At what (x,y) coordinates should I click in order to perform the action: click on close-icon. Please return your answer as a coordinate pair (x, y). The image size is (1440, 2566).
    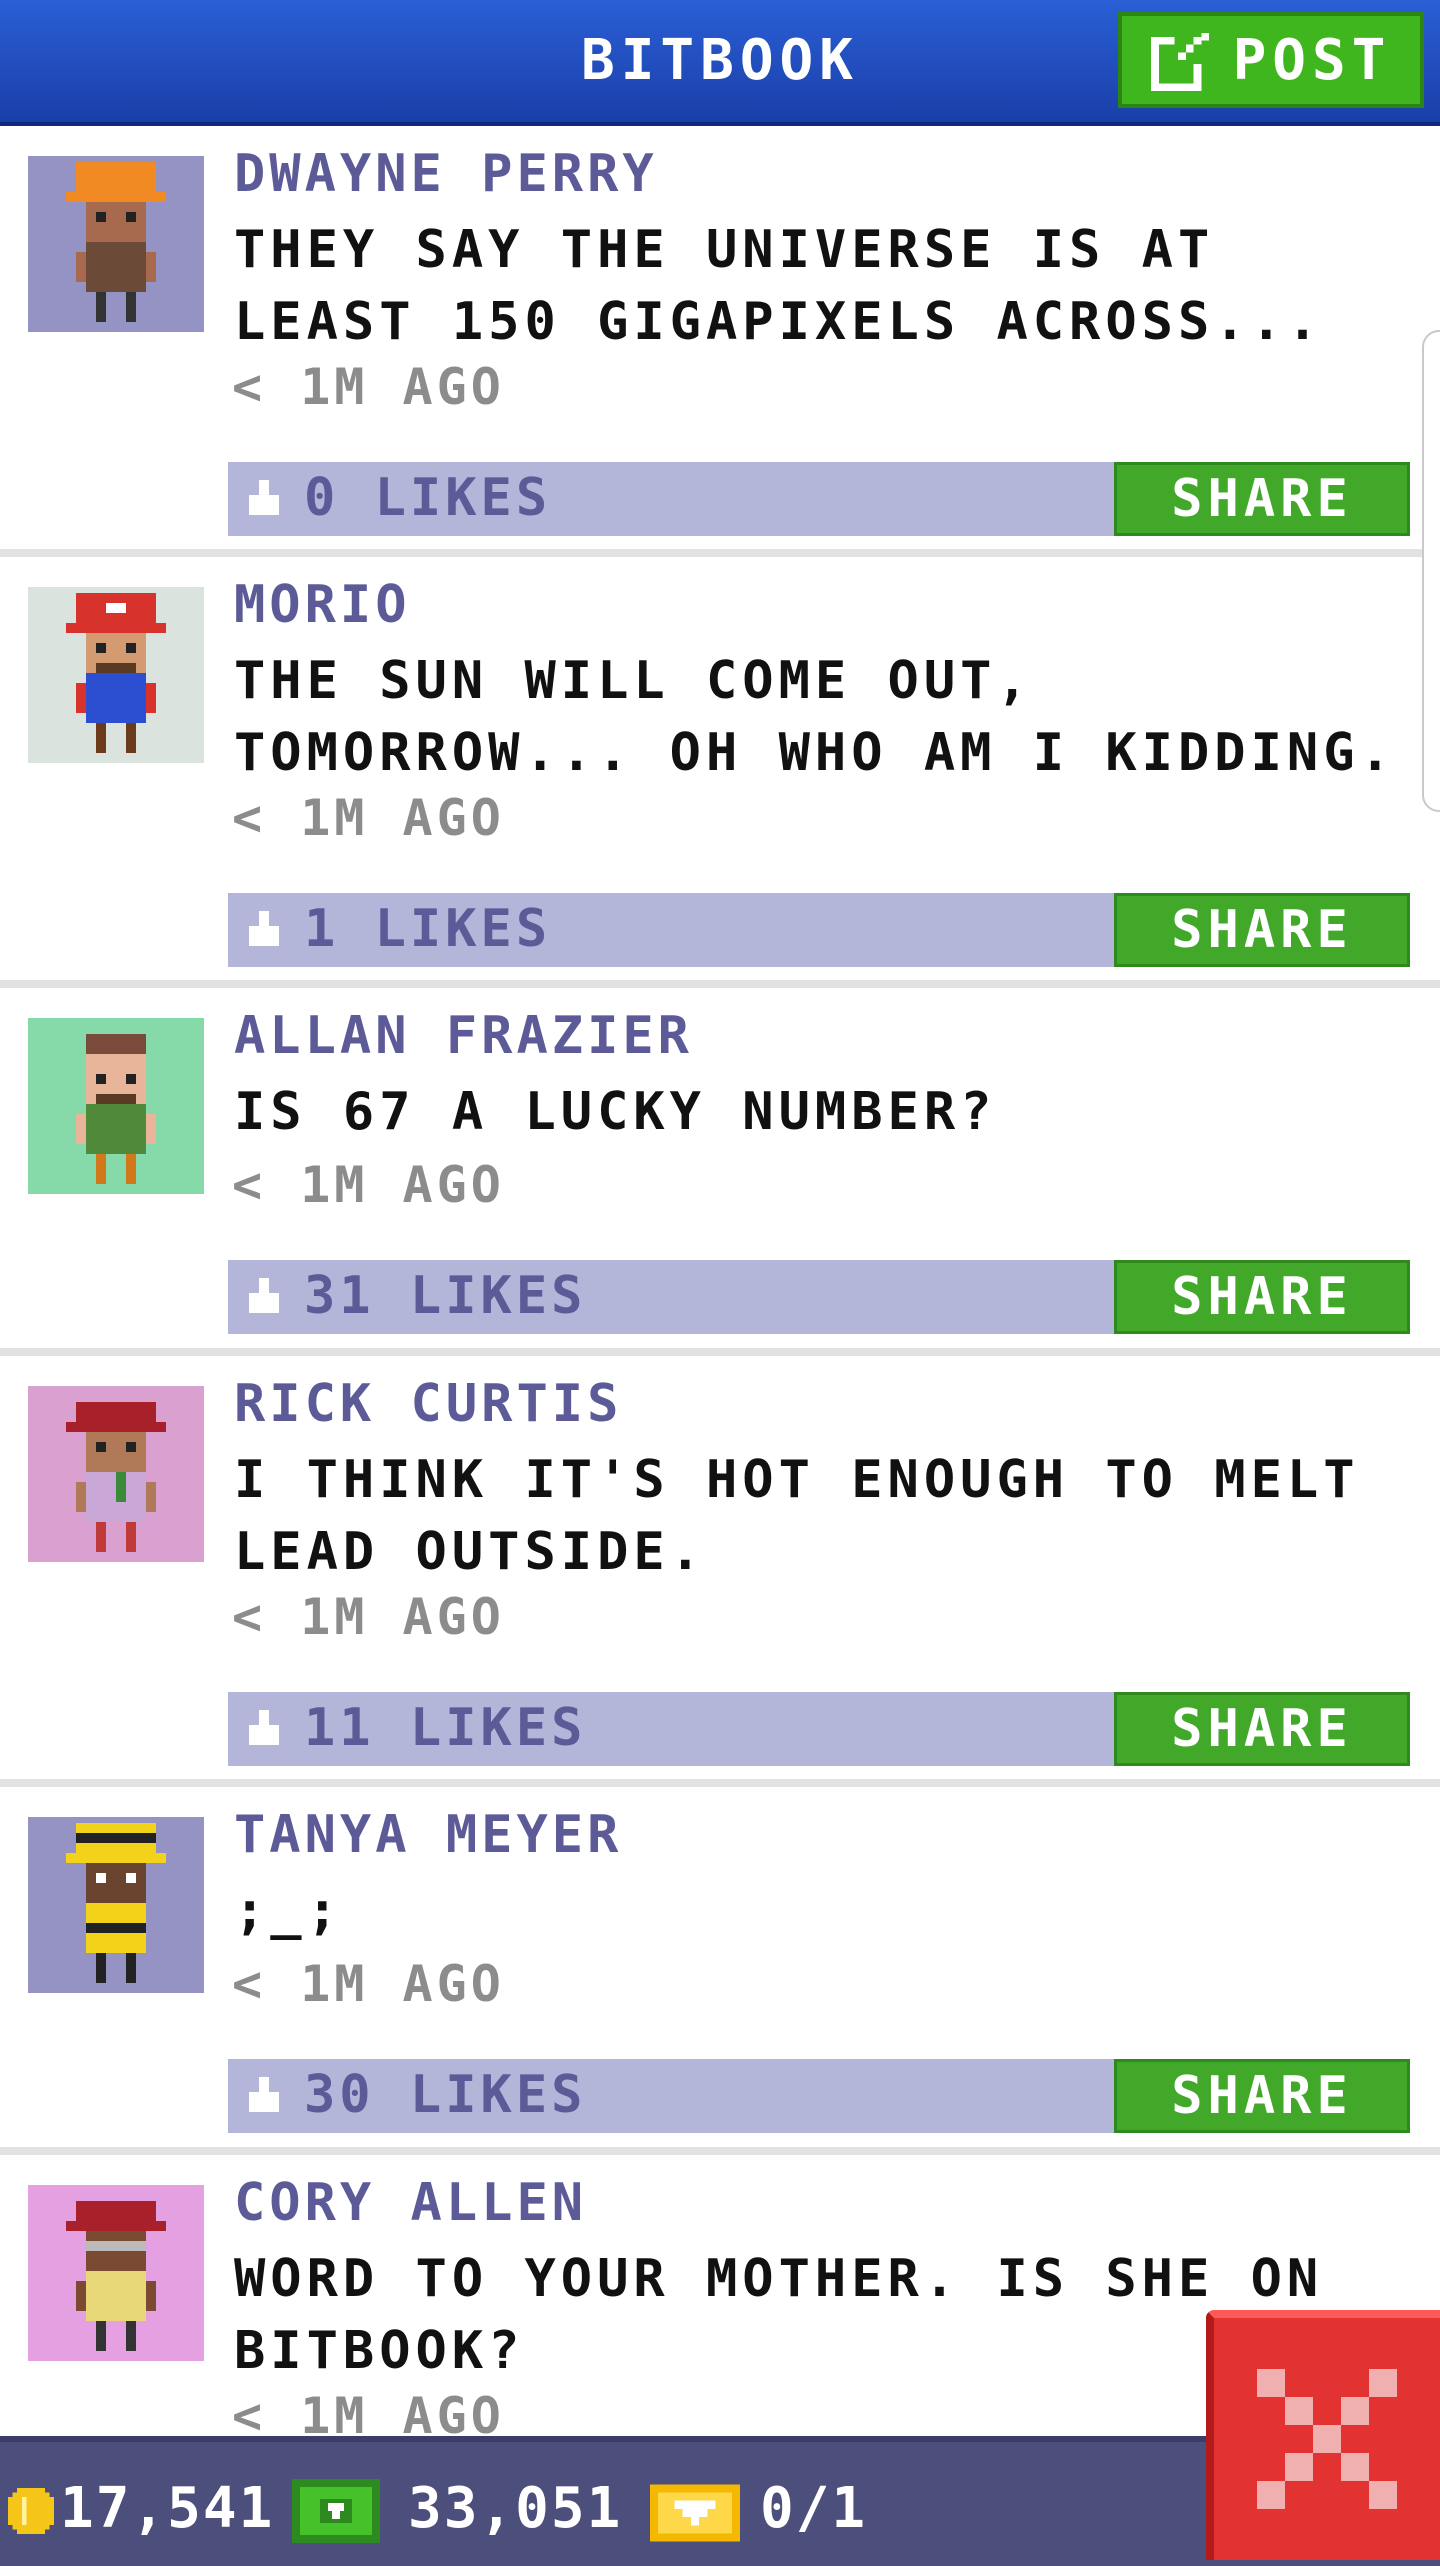
    Looking at the image, I should click on (1327, 2439).